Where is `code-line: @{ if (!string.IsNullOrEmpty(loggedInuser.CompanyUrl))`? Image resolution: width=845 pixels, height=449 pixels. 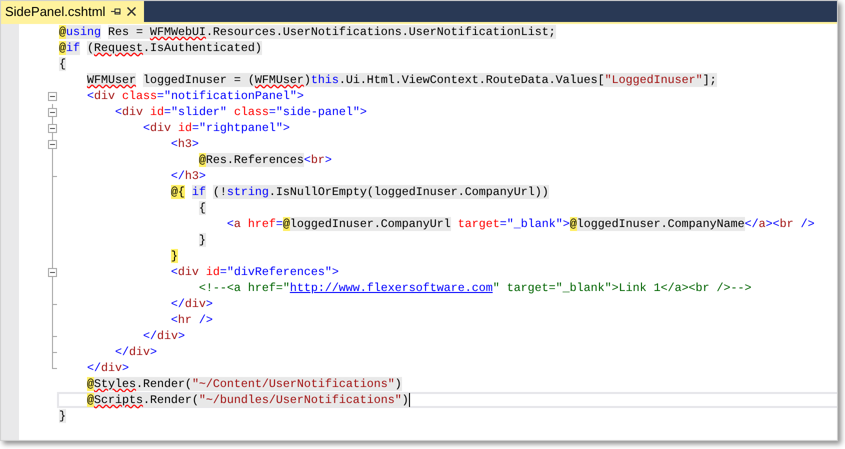 code-line: @{ if (!string.IsNullOrEmpty(loggedInuser.CompanyUrl)) is located at coordinates (359, 192).